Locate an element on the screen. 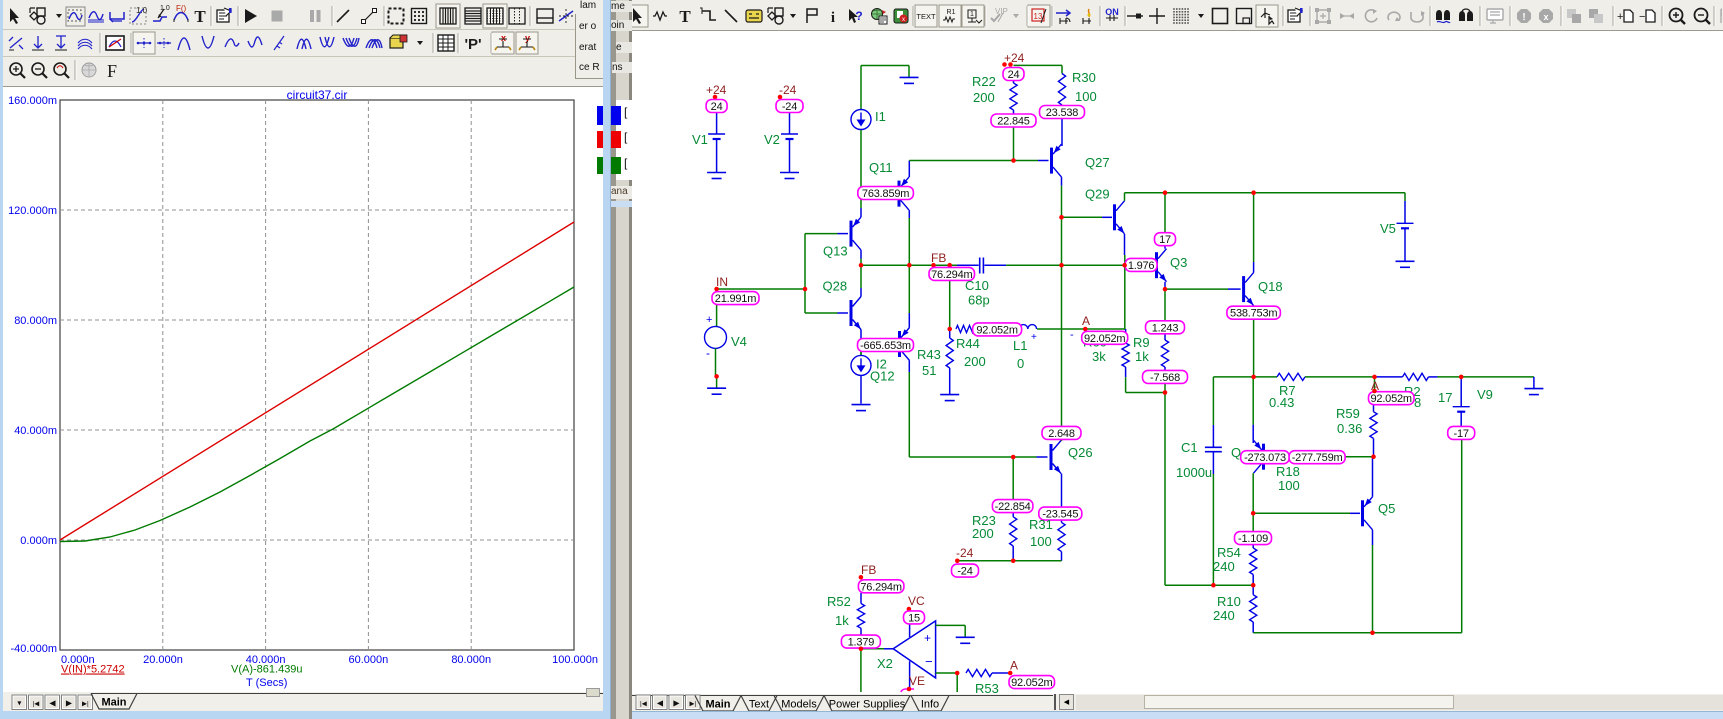  svg-text: TEXT is located at coordinates (926, 16).